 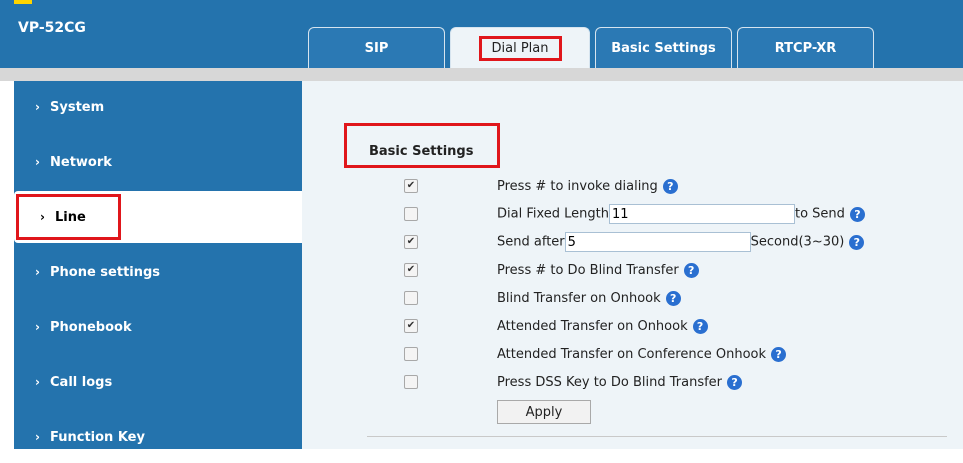 I want to click on tab-rtcp-xr: RTCP-XR, so click(x=805, y=47).